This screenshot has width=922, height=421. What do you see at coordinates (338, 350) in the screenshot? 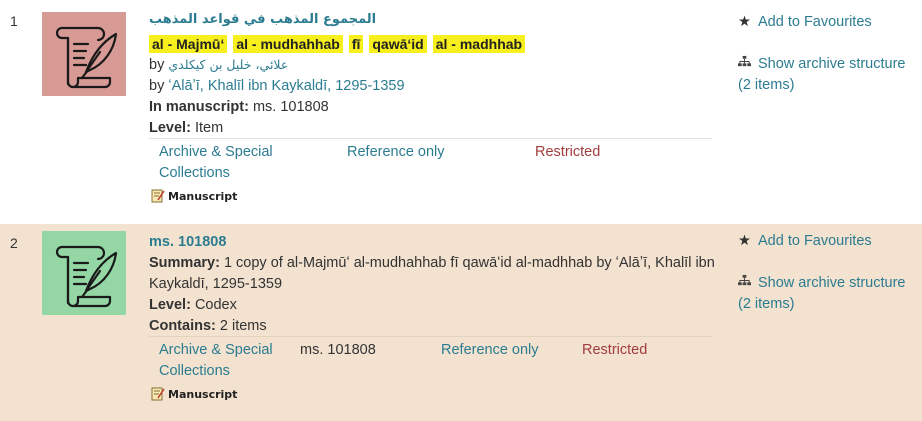
I see `shelfmark: ms. 101808` at bounding box center [338, 350].